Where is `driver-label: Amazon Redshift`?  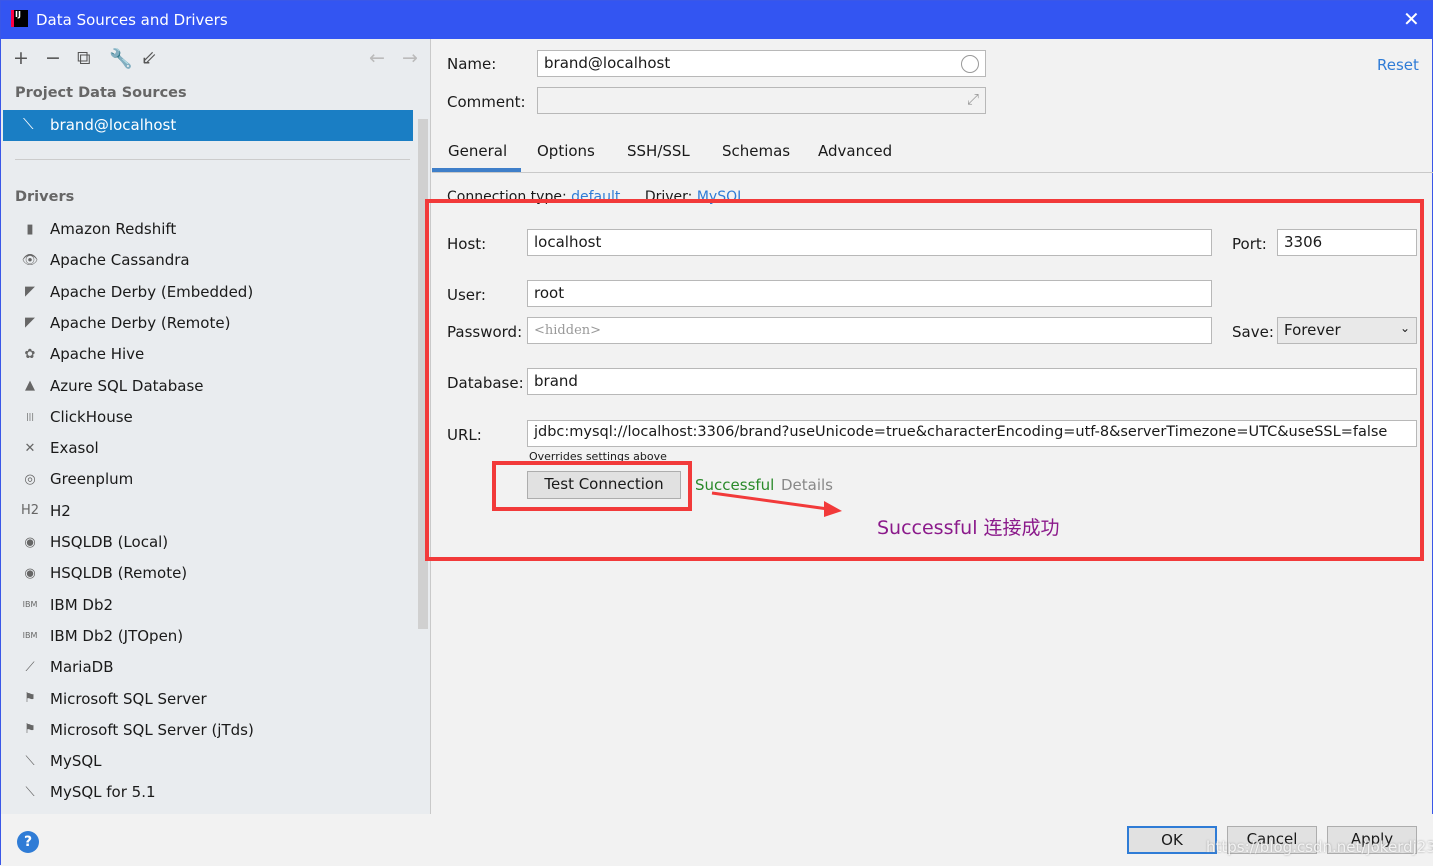
driver-label: Amazon Redshift is located at coordinates (113, 229).